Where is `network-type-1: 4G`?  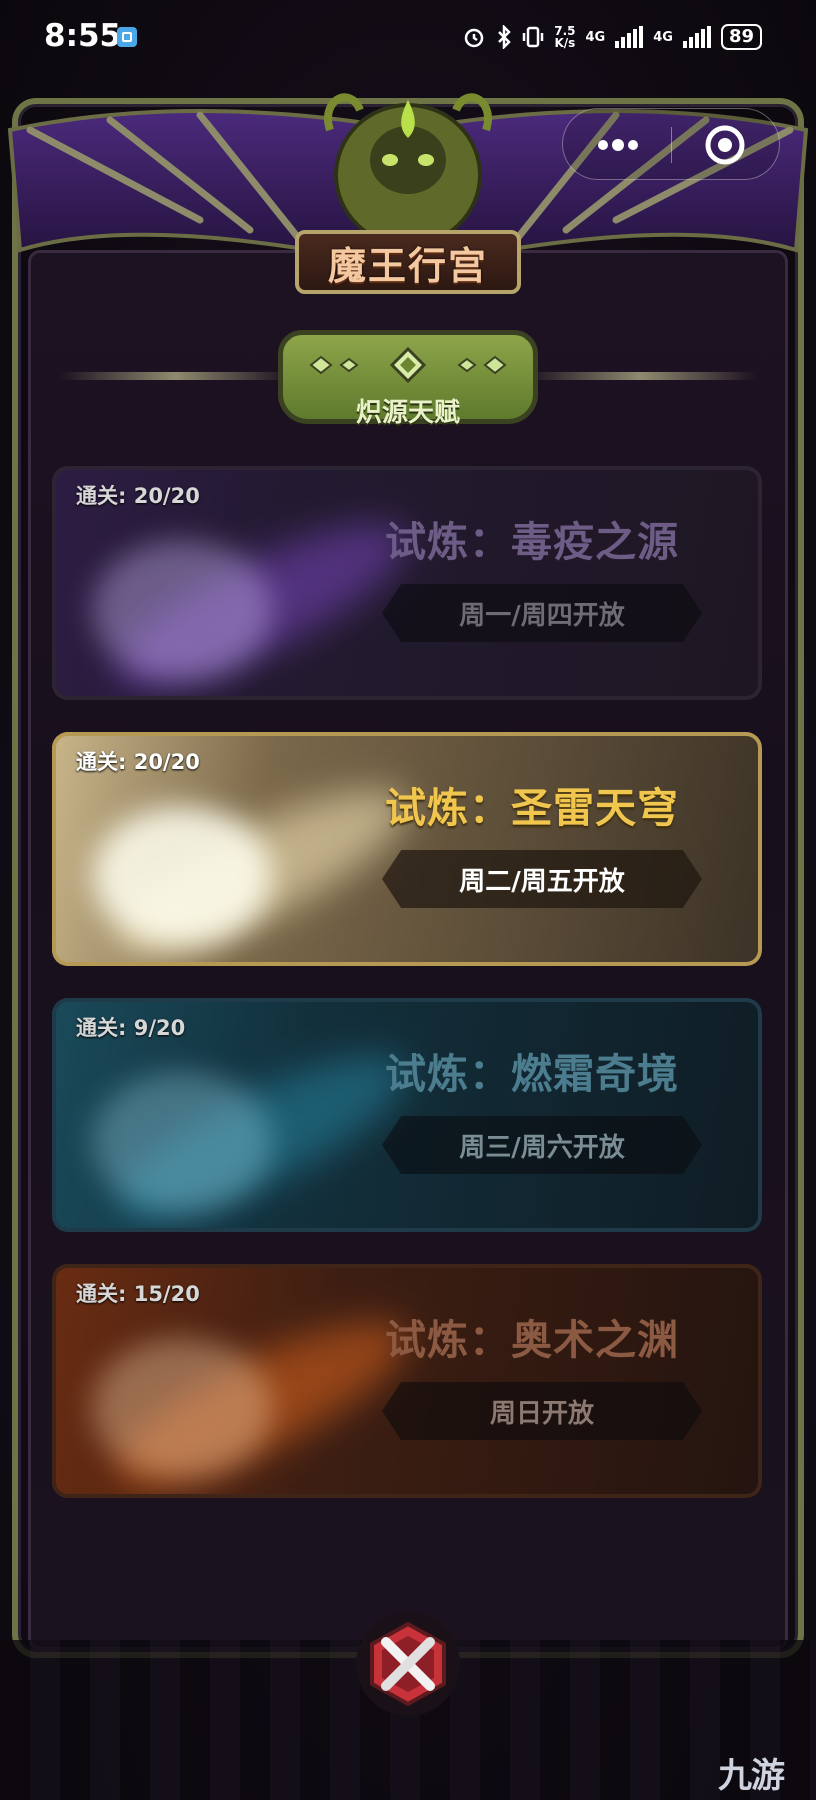
network-type-1: 4G is located at coordinates (595, 37).